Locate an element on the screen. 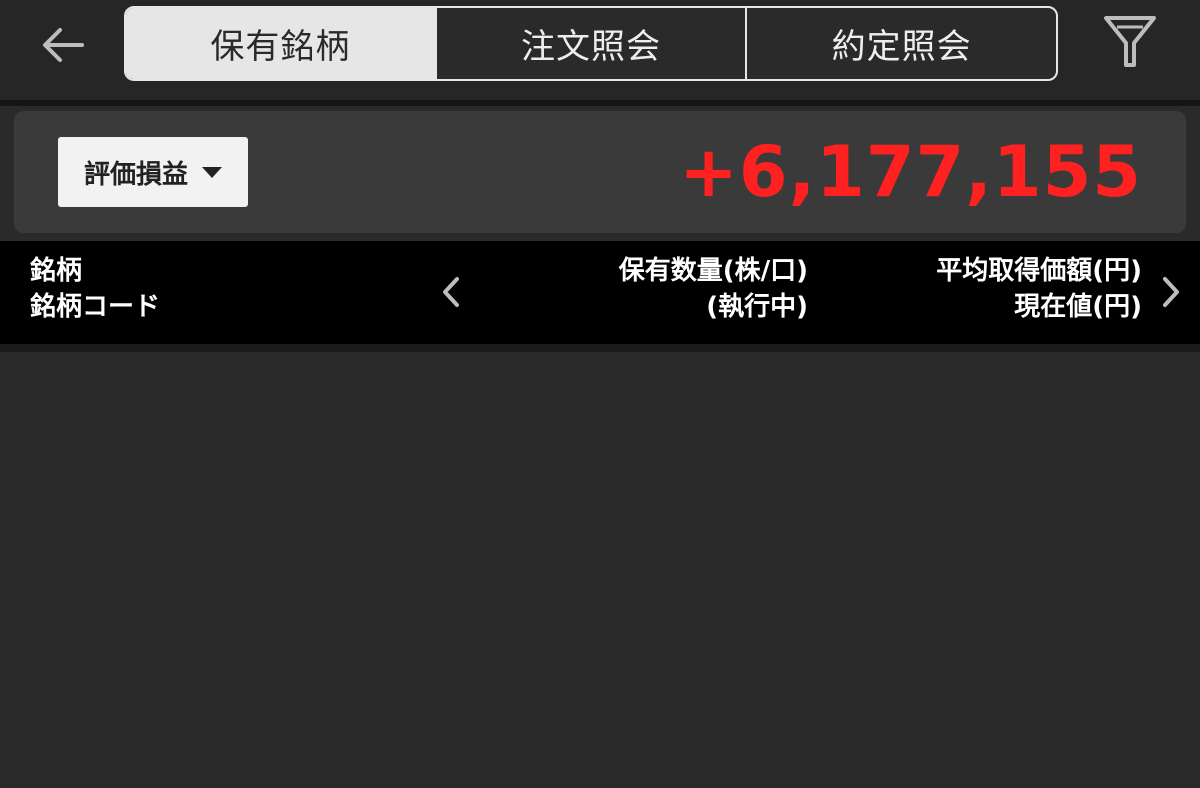 The image size is (1200, 788). back-button is located at coordinates (62, 45).